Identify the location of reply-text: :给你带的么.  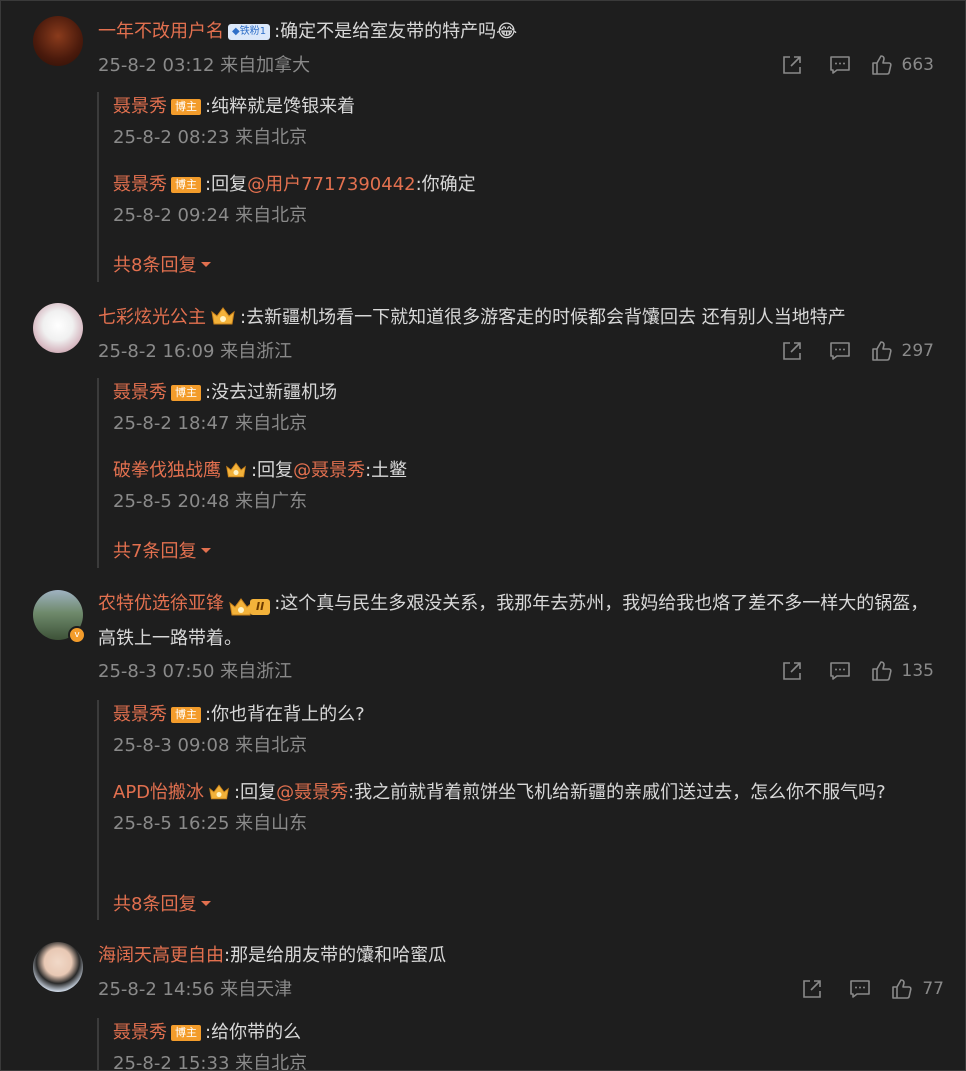
(253, 1032).